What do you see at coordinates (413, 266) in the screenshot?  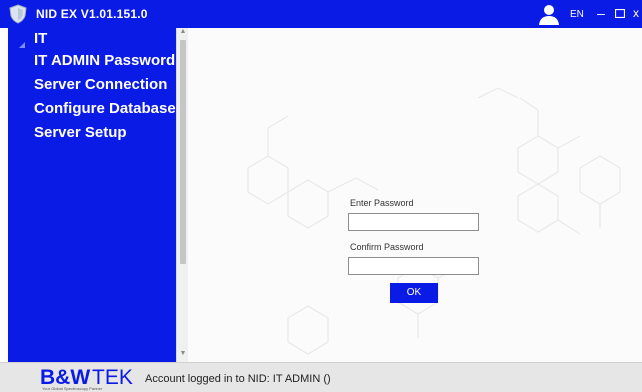 I see `confirm-password-input` at bounding box center [413, 266].